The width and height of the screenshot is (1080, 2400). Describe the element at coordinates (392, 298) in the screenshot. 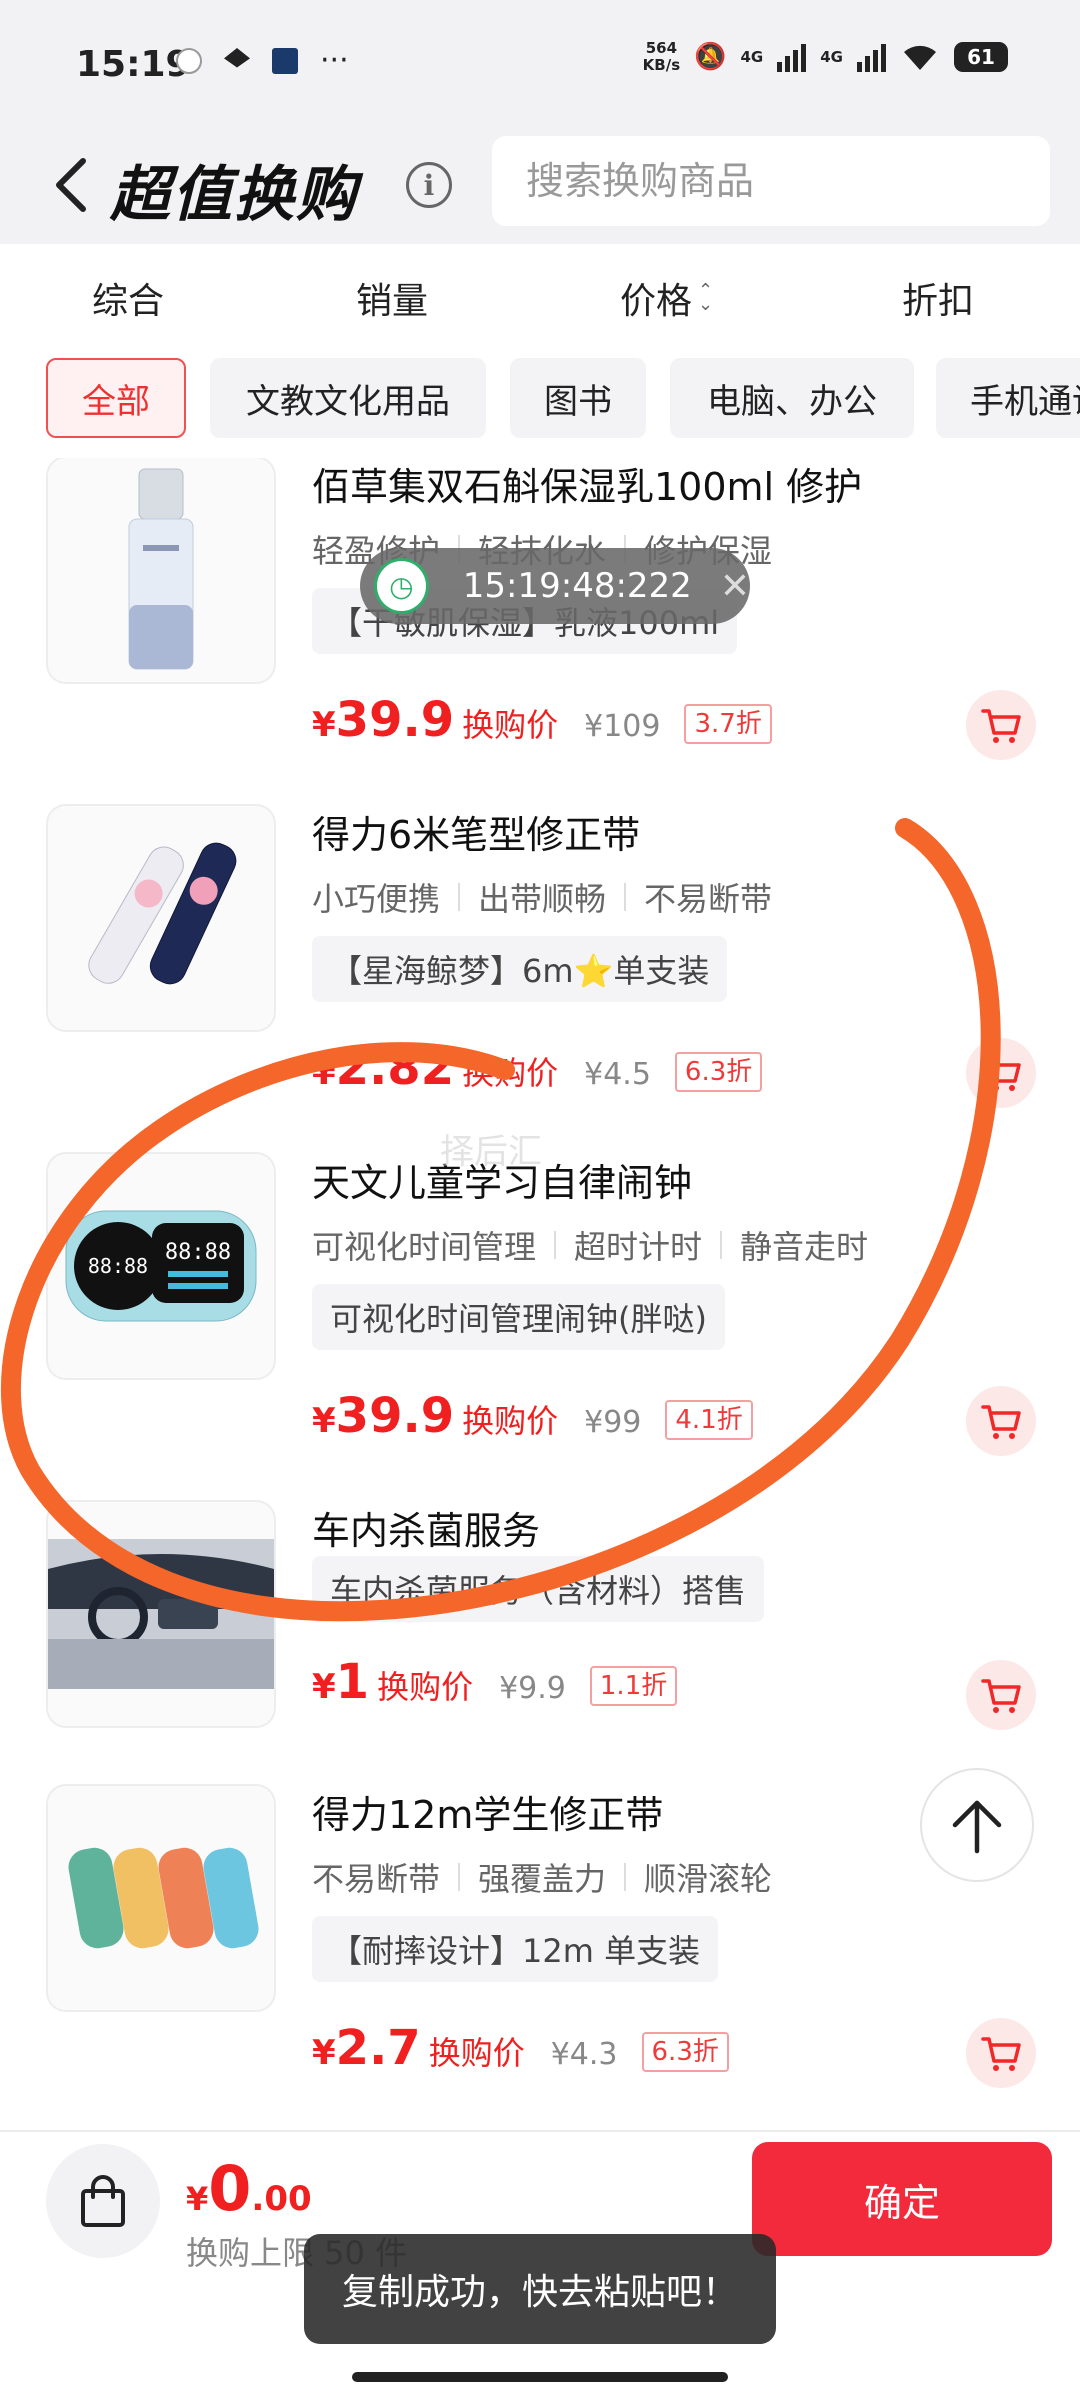

I see `sort-tab-sales: 销量` at that location.